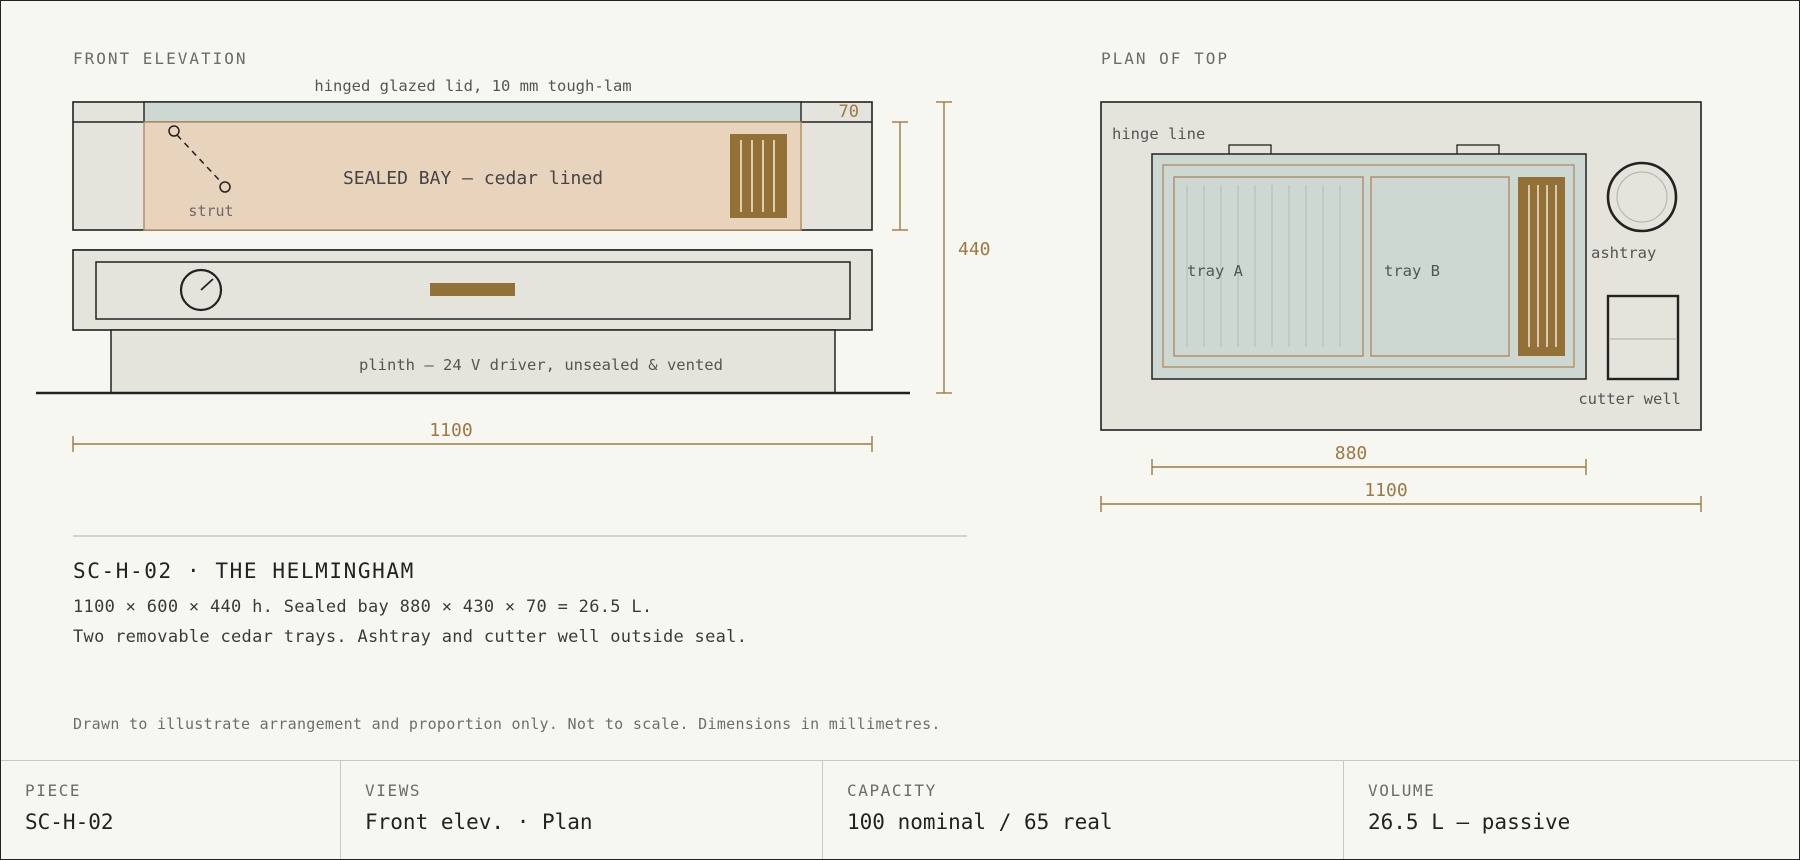 Image resolution: width=1800 pixels, height=860 pixels. Describe the element at coordinates (1469, 822) in the screenshot. I see `footer-volume-value: 26.5 L — passive` at that location.